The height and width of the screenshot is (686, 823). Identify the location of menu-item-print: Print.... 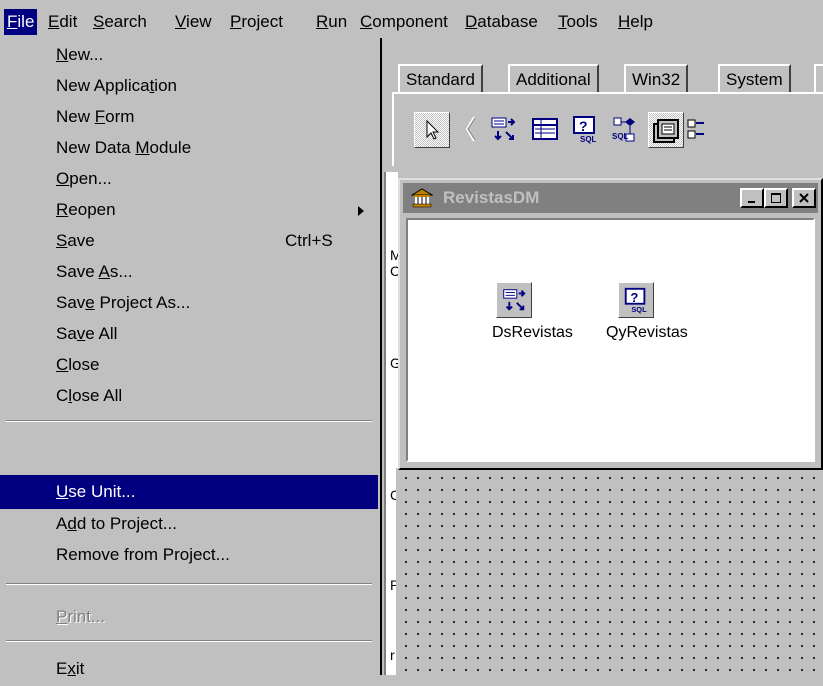
(189, 617).